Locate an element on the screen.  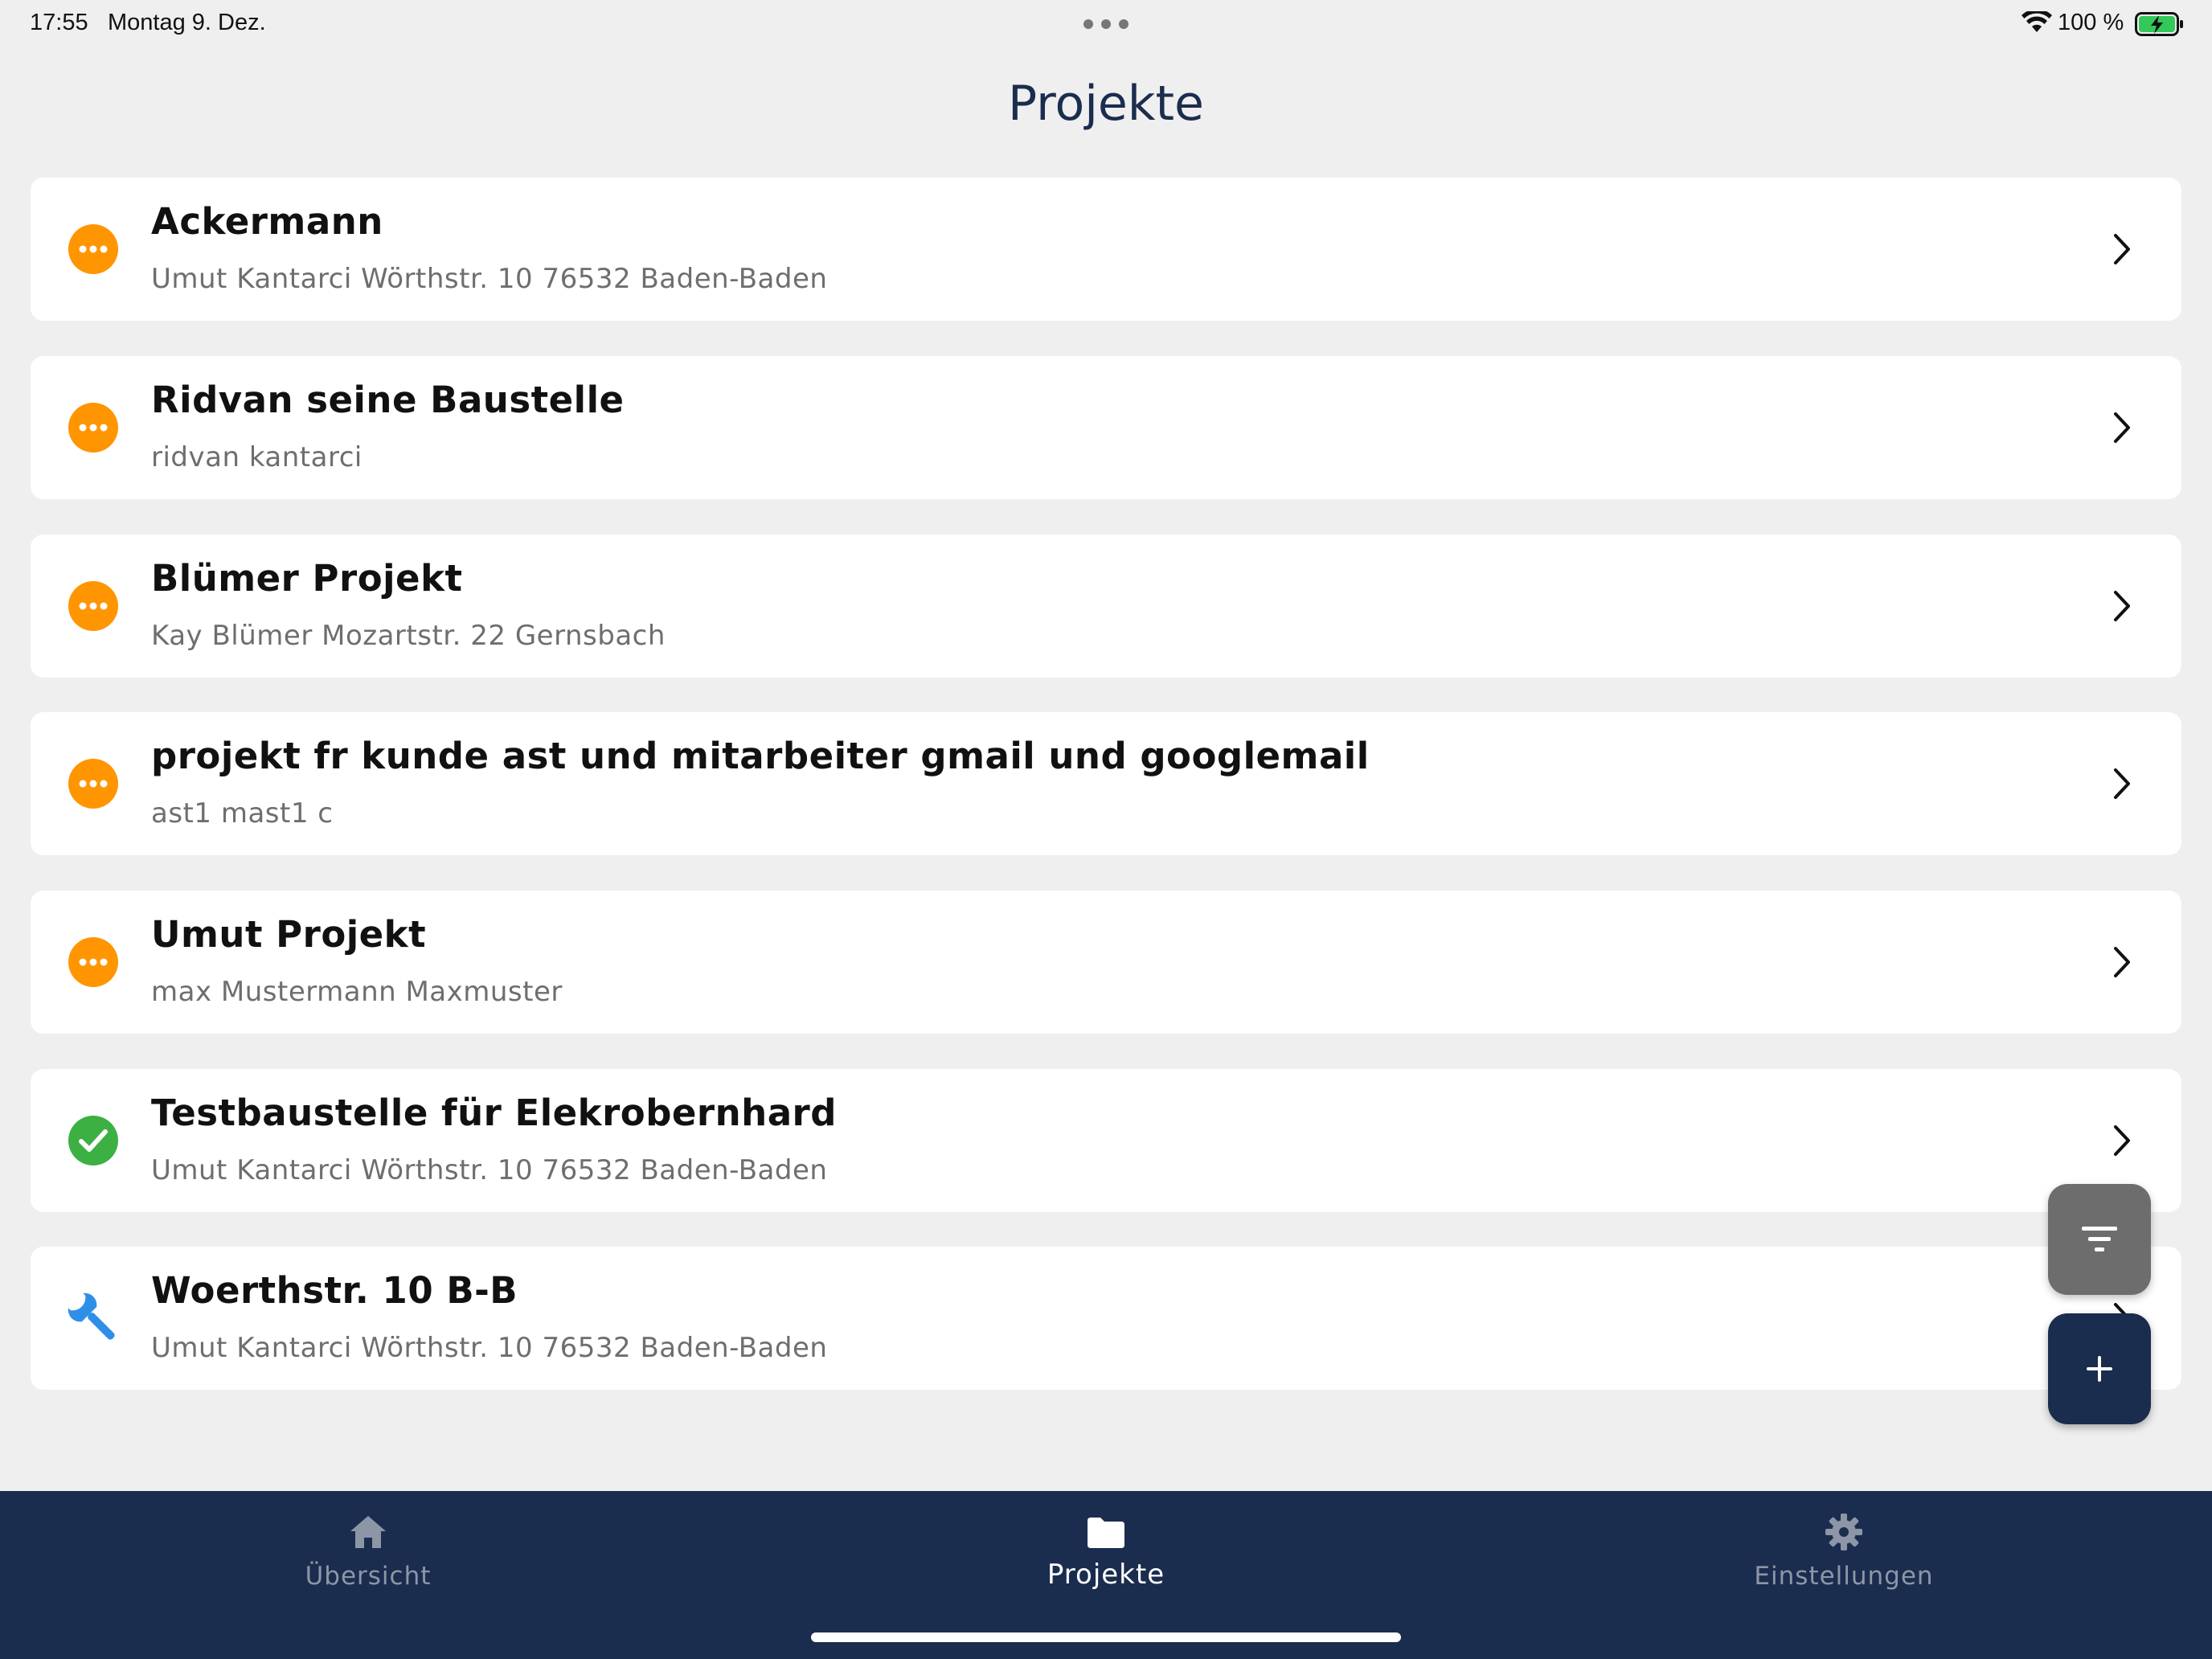
add-project-button is located at coordinates (2099, 1368).